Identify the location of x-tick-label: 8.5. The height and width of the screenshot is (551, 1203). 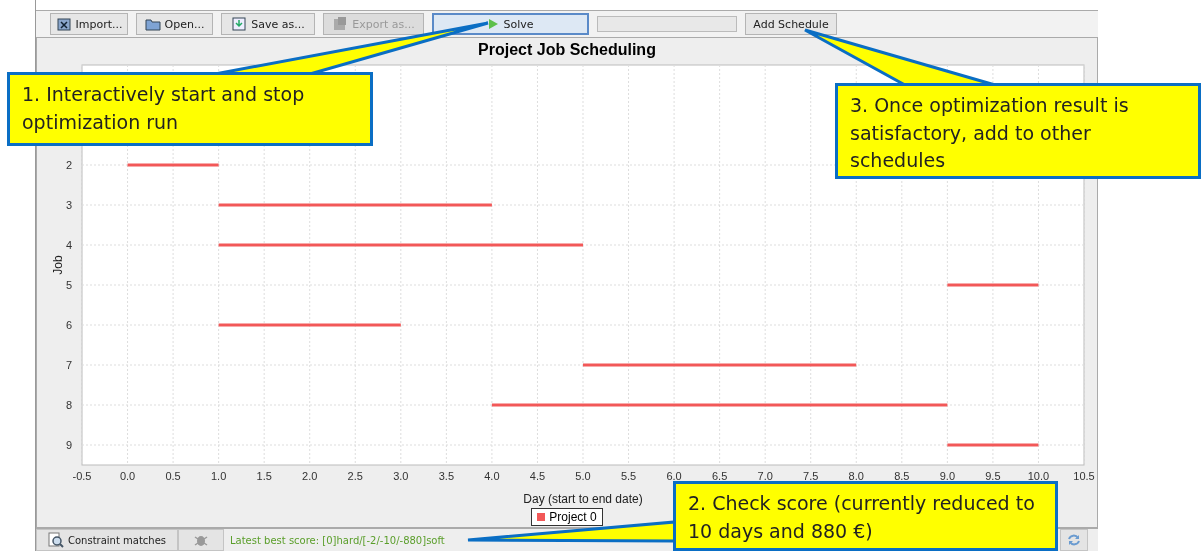
(902, 476).